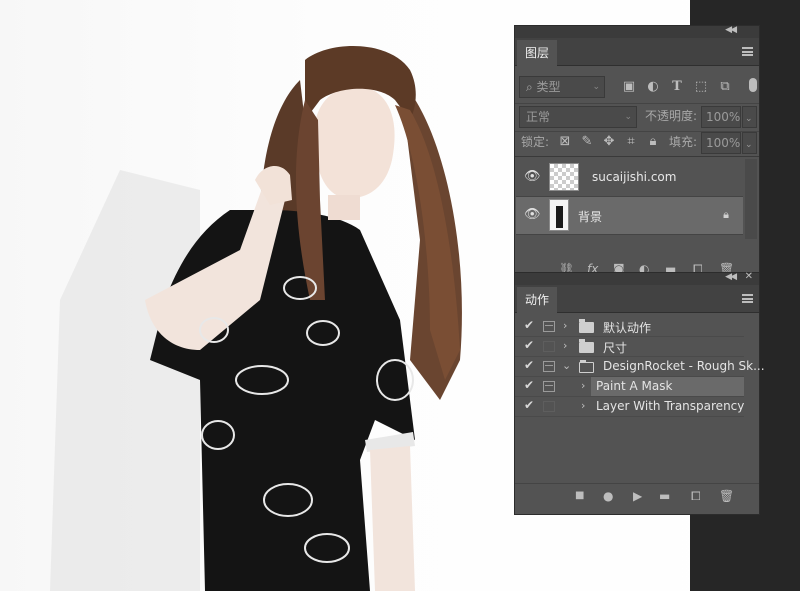 Image resolution: width=800 pixels, height=591 pixels. I want to click on opacity-field: 100%, so click(721, 117).